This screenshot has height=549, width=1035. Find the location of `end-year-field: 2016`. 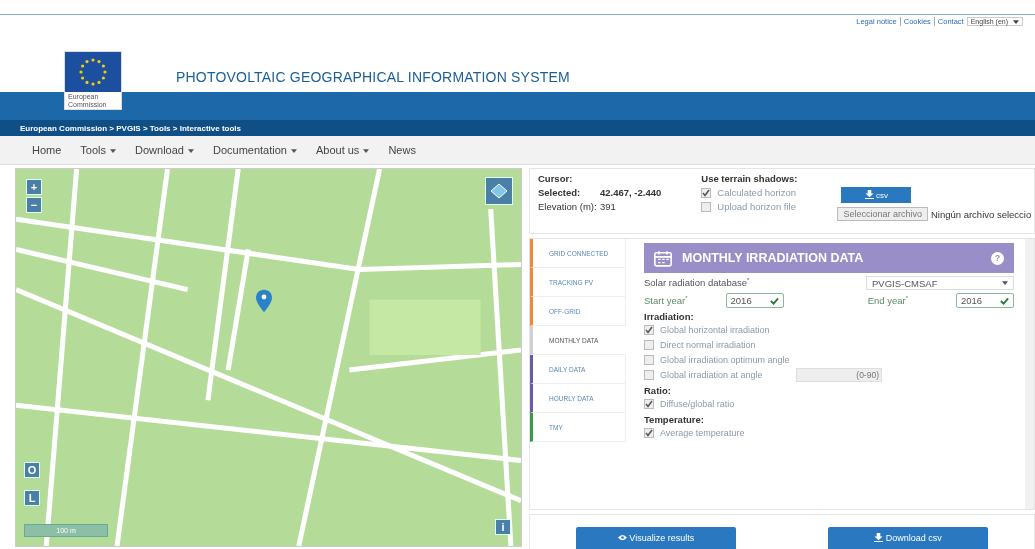

end-year-field: 2016 is located at coordinates (985, 300).